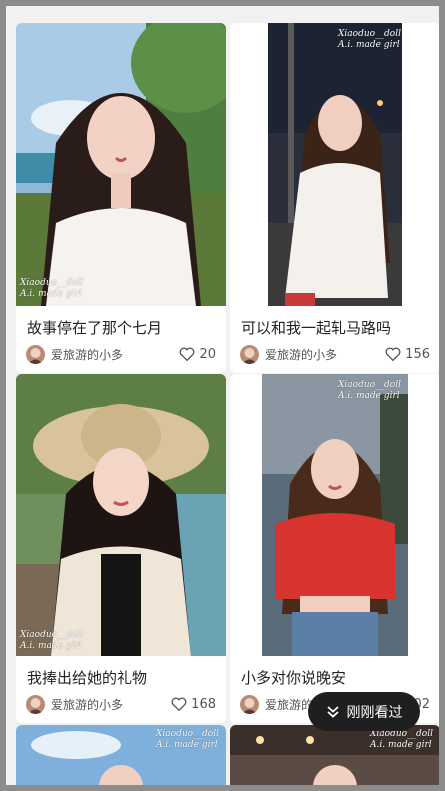 The width and height of the screenshot is (445, 791). I want to click on card-meta: 爱旅游的小多 168, so click(121, 704).